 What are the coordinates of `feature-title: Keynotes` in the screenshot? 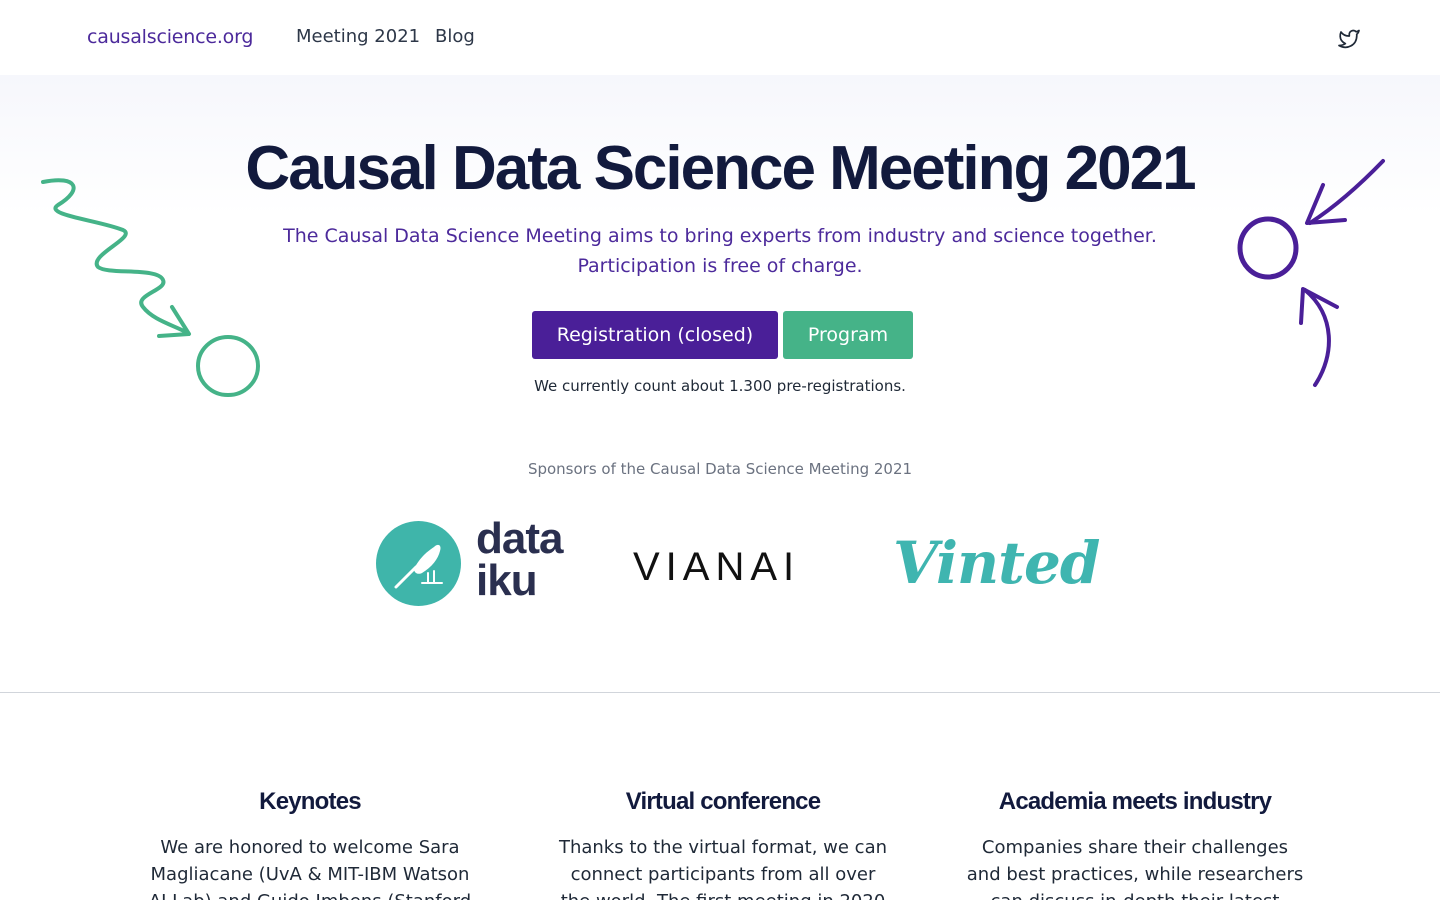 It's located at (310, 801).